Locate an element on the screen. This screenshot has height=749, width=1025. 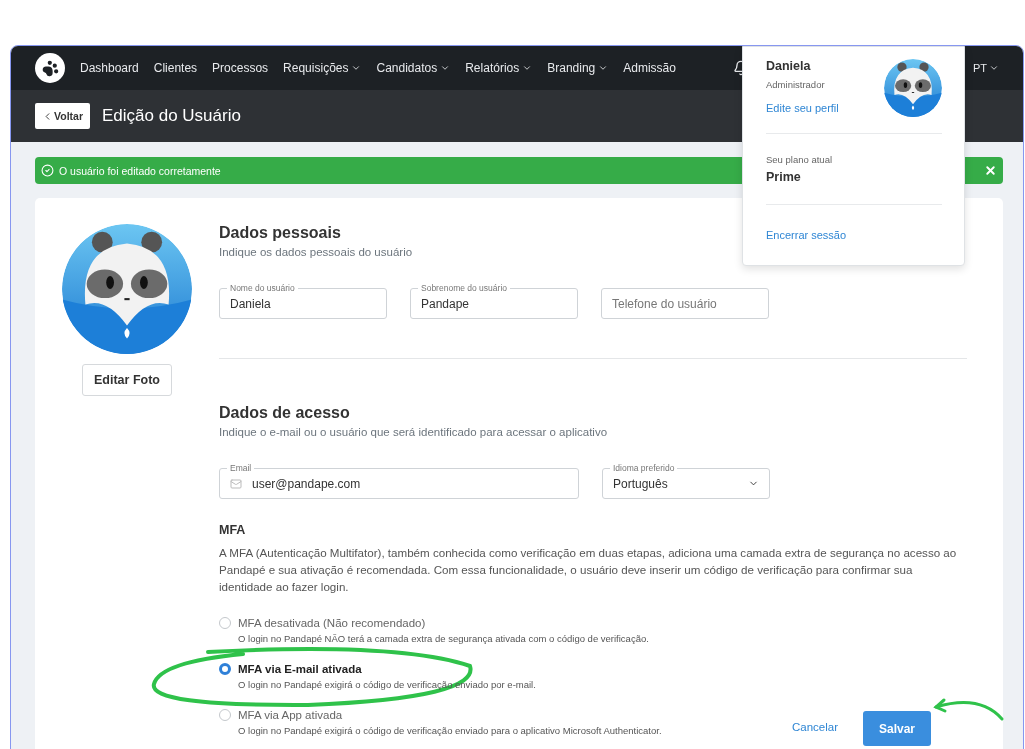
close-icon is located at coordinates (990, 170).